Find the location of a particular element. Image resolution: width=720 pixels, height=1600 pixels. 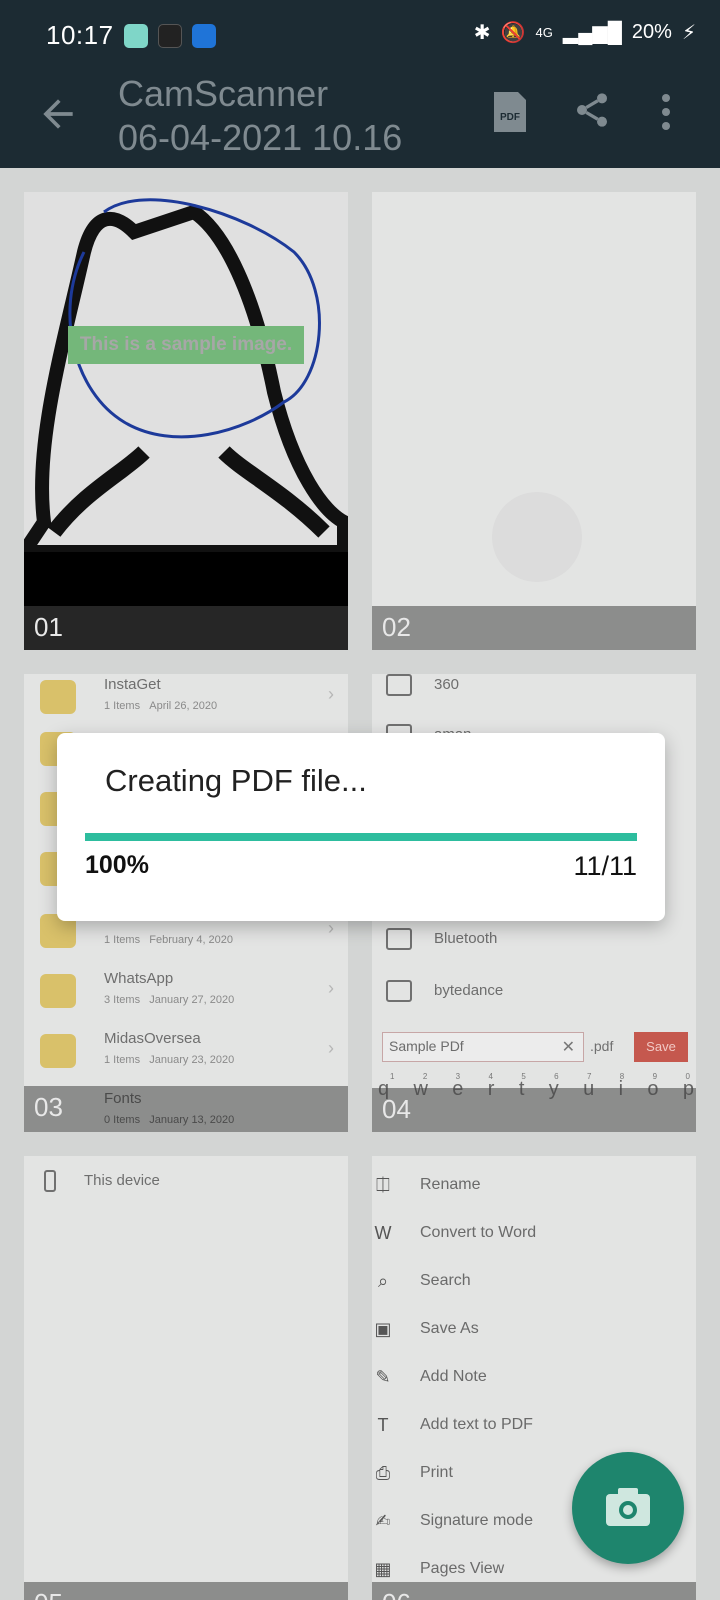

page-thumbnail: 02 is located at coordinates (534, 421).